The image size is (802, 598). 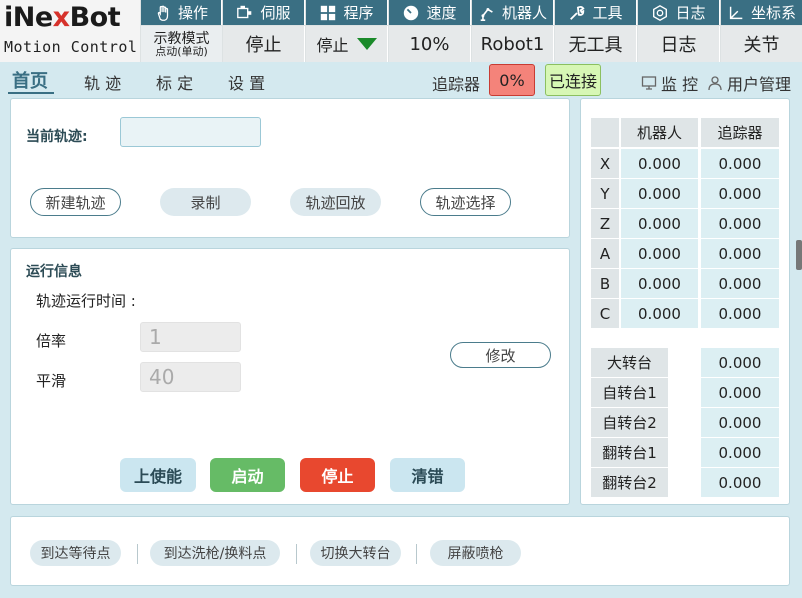 I want to click on speed-value: 10%, so click(x=430, y=44).